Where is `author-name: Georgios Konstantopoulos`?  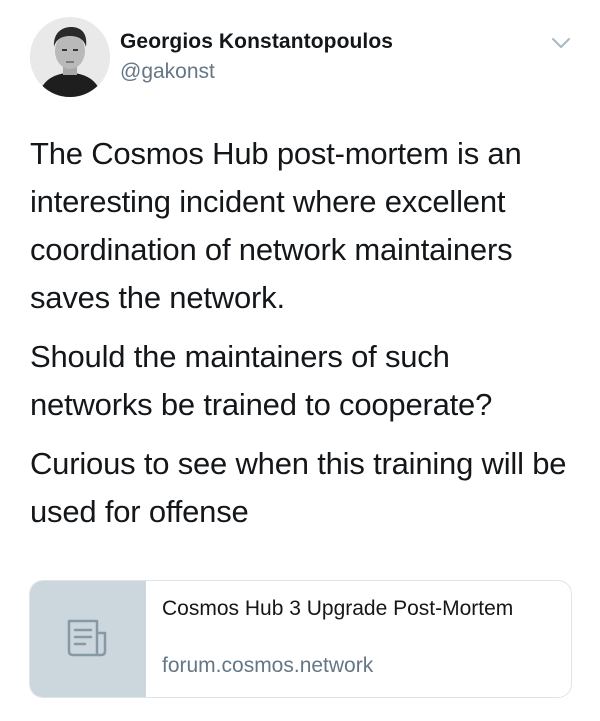 author-name: Georgios Konstantopoulos is located at coordinates (256, 42).